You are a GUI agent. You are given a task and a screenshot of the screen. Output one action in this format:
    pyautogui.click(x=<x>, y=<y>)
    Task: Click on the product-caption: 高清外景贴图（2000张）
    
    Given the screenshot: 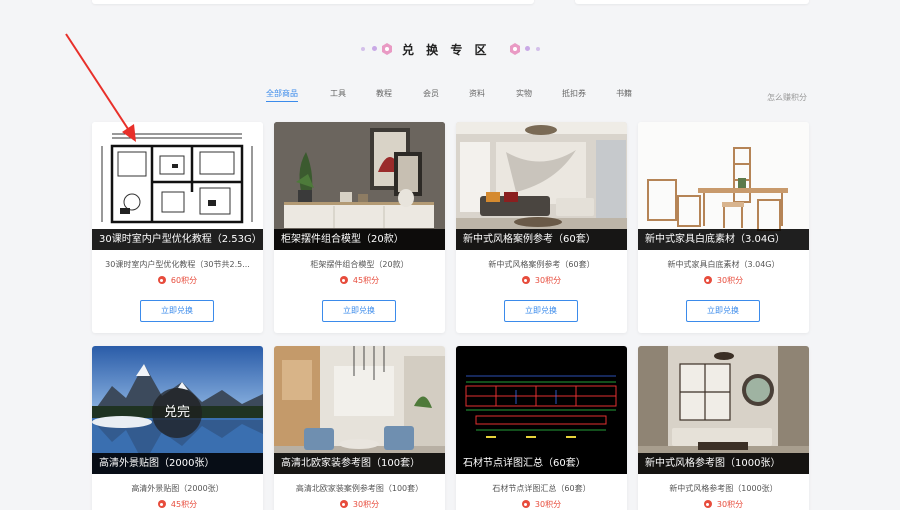 What is the action you would take?
    pyautogui.click(x=177, y=463)
    